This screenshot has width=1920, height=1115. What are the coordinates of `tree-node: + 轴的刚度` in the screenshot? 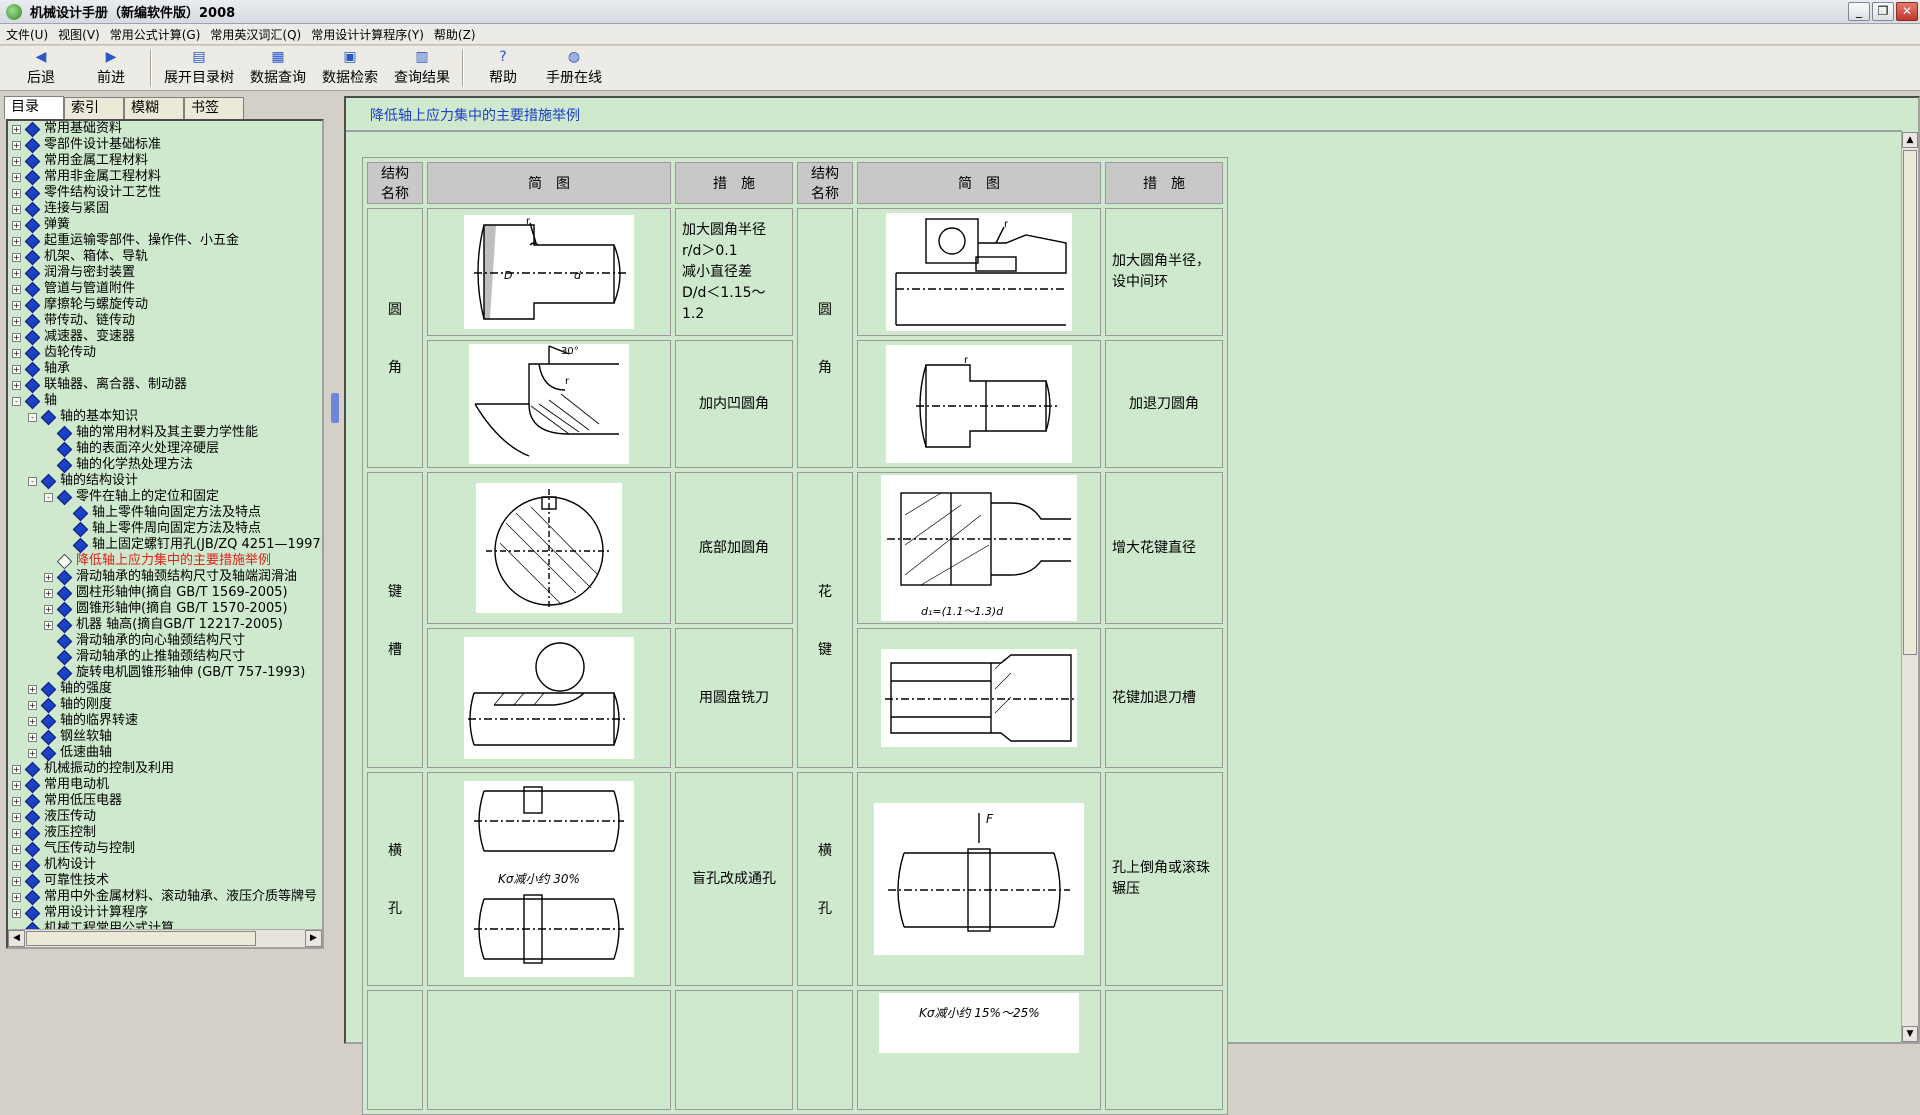 It's located at (165, 705).